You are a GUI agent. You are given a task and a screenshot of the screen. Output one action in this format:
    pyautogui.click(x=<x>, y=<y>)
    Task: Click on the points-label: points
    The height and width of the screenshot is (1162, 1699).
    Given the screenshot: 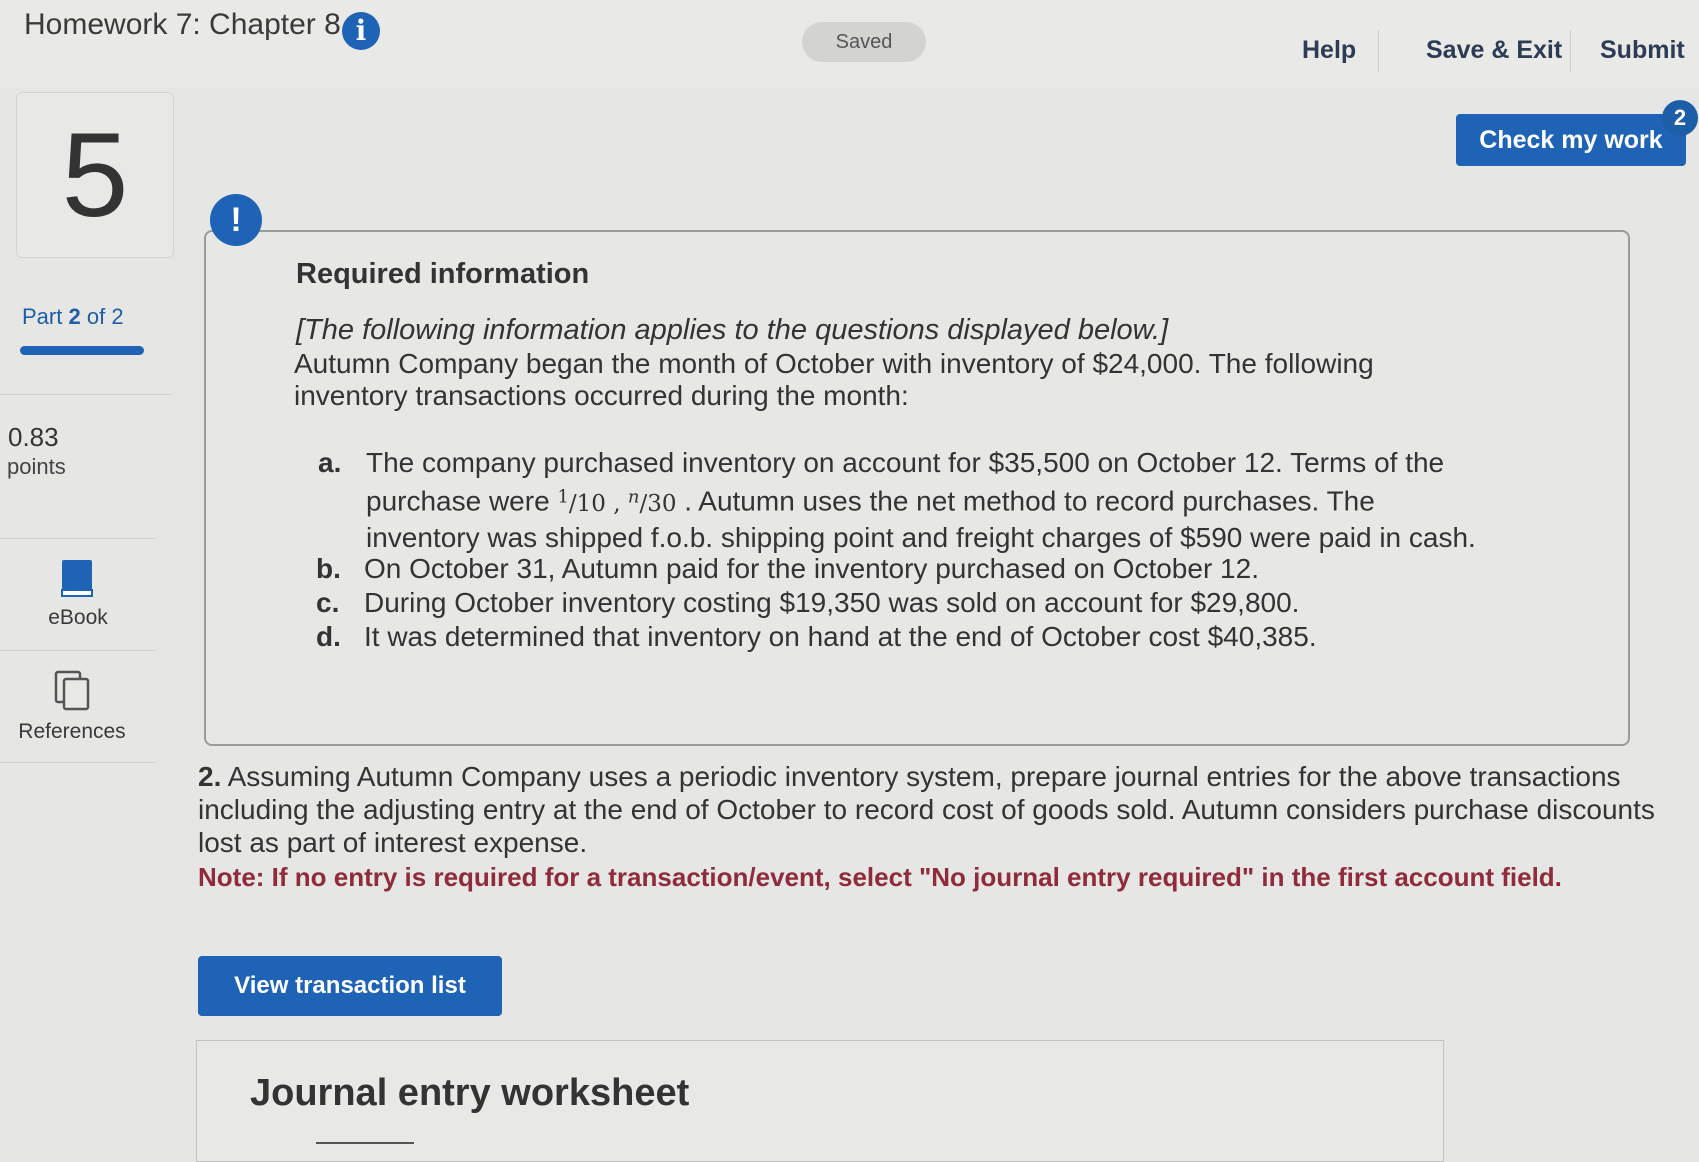 What is the action you would take?
    pyautogui.click(x=36, y=466)
    